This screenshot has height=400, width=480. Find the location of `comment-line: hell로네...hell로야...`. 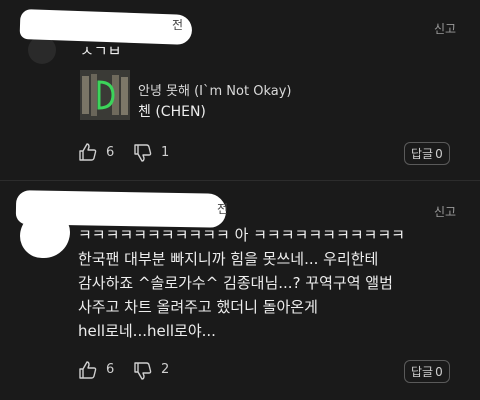

comment-line: hell로네...hell로야... is located at coordinates (147, 331).